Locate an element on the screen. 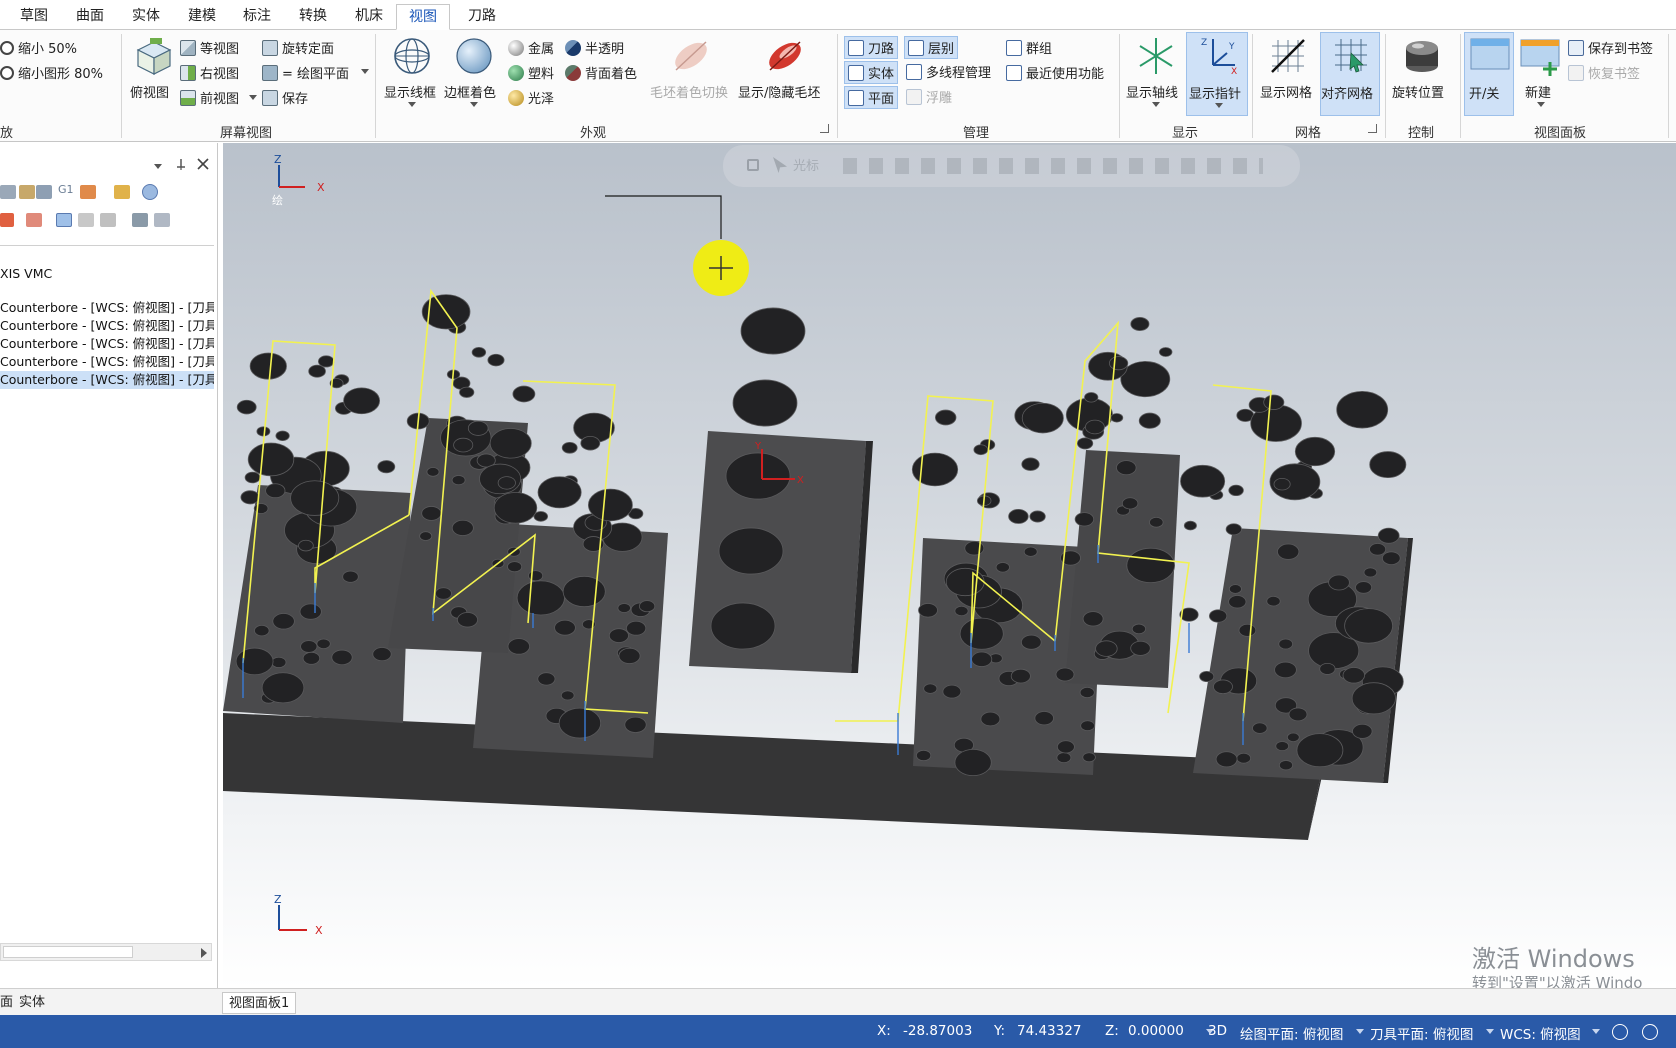  stock-shade-button: 毛坯着色切换 is located at coordinates (691, 69).